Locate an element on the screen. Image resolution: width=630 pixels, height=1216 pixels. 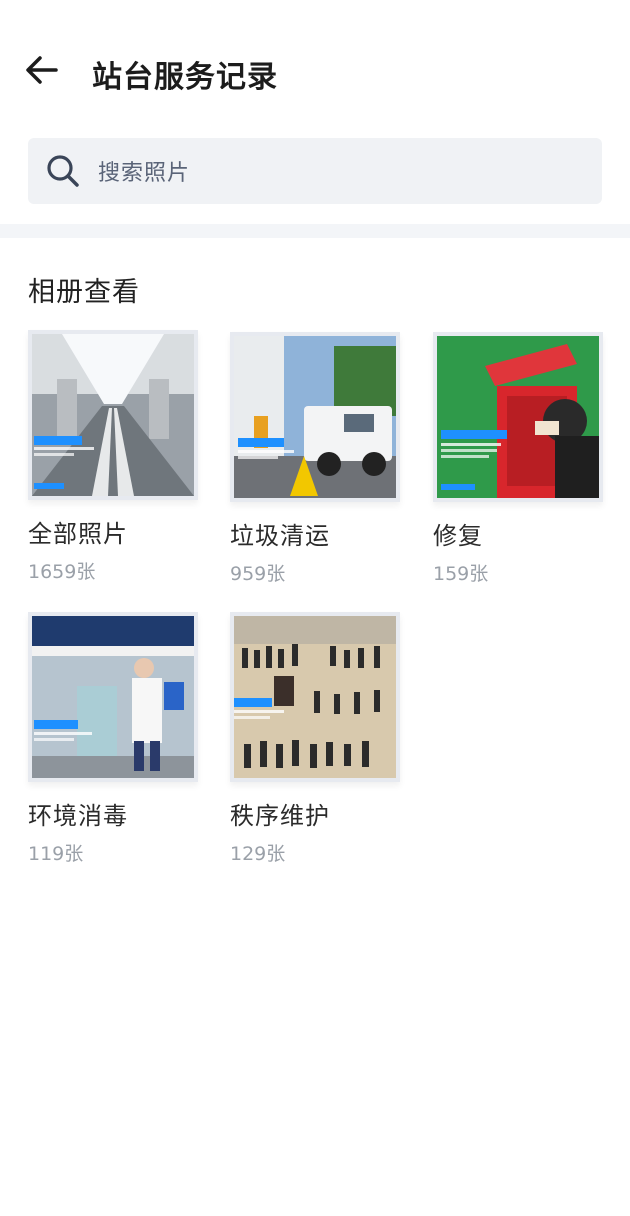
album-order-maintenance: 秩序维护 129张 is located at coordinates (315, 739).